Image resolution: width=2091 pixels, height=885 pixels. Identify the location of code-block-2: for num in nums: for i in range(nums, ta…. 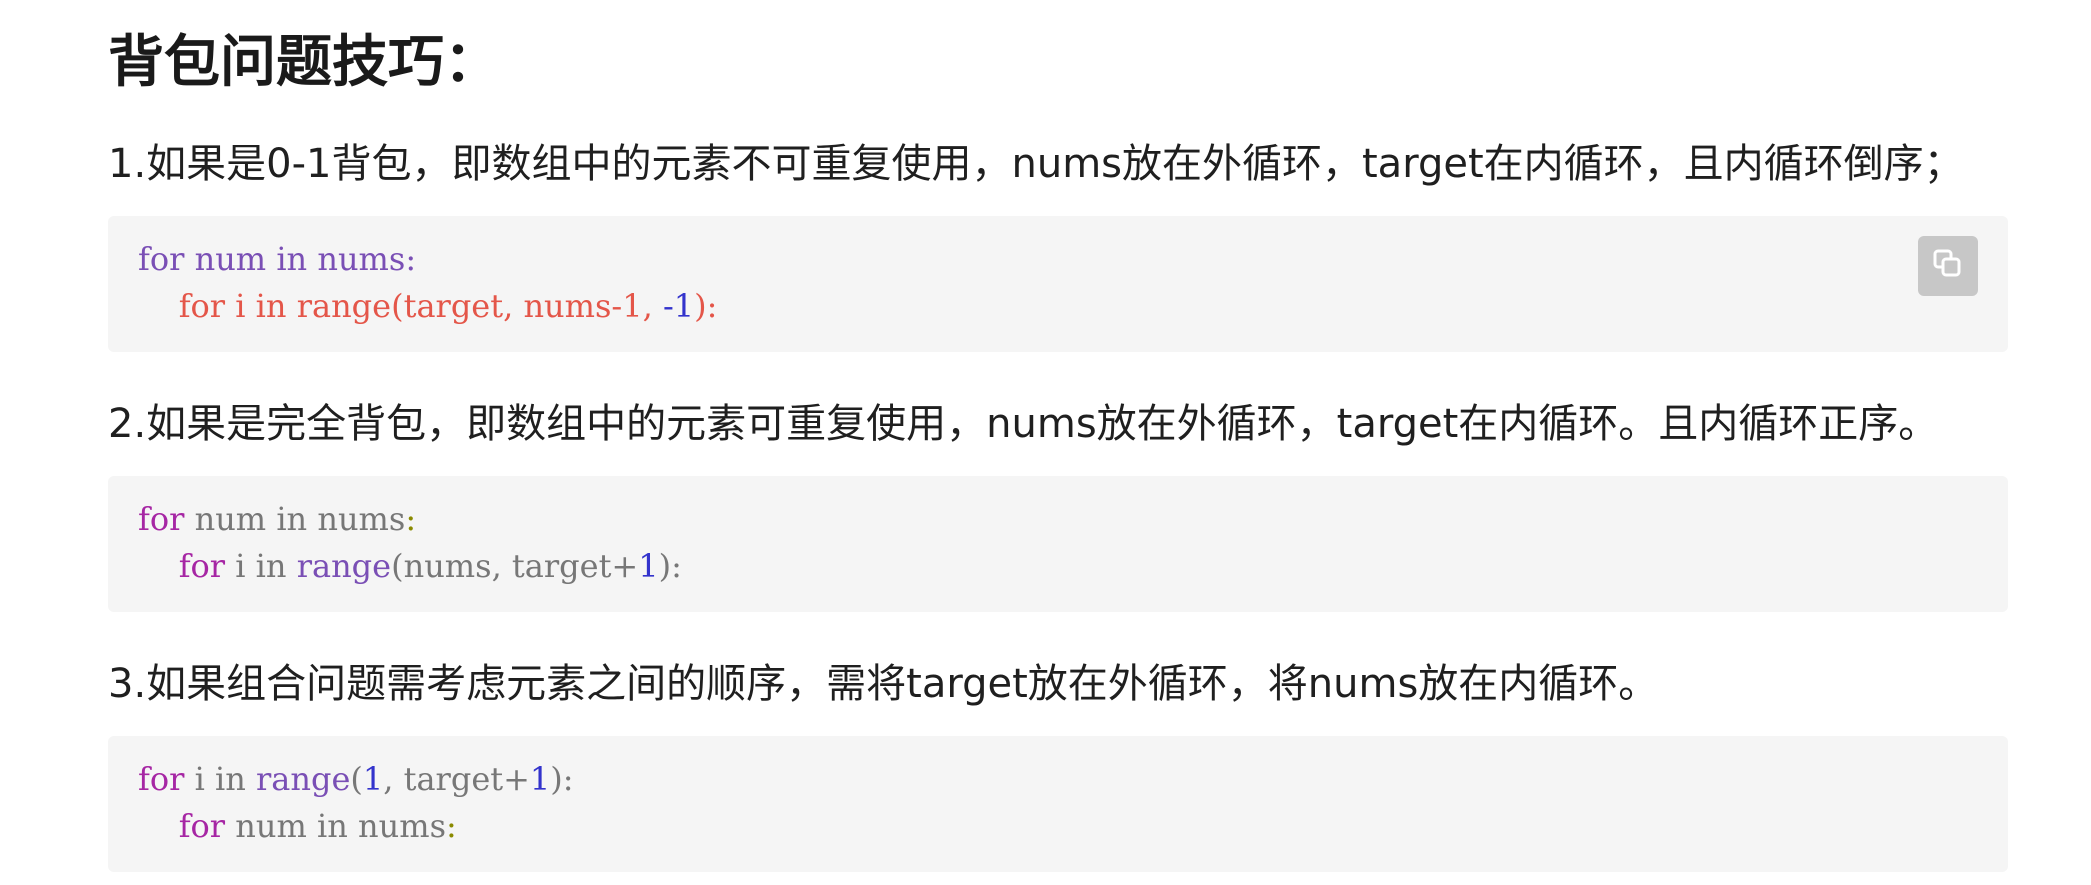
(1058, 544).